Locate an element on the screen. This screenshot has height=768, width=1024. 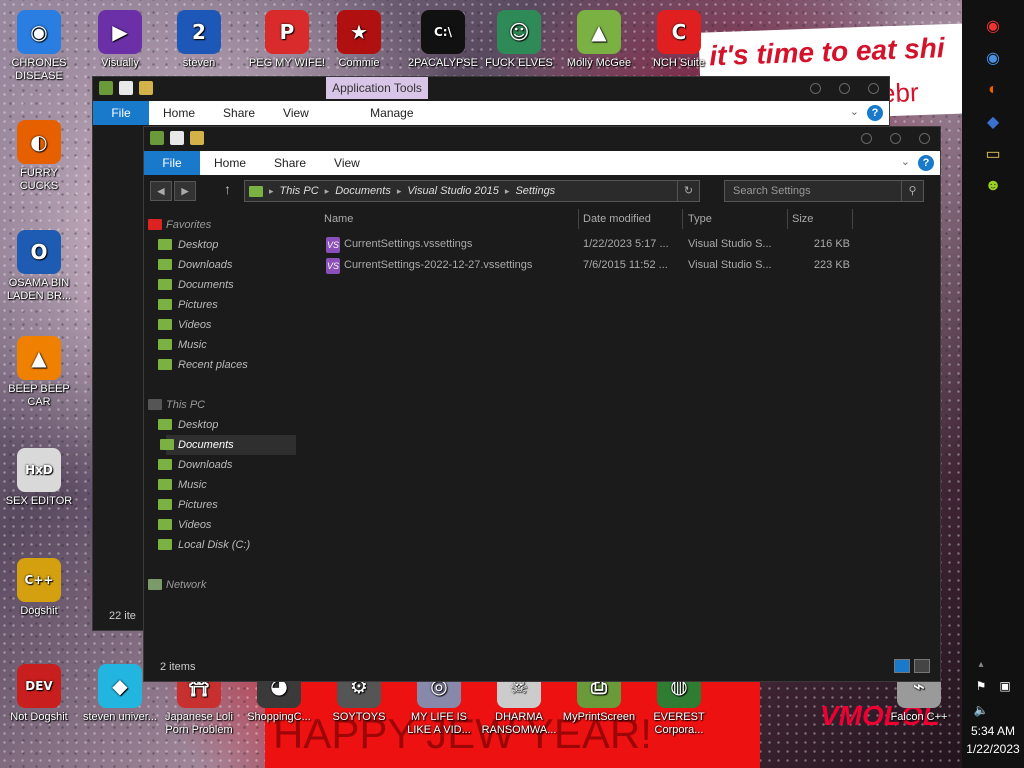
desktop-icon: ▶ Visually is located at coordinates (120, 40).